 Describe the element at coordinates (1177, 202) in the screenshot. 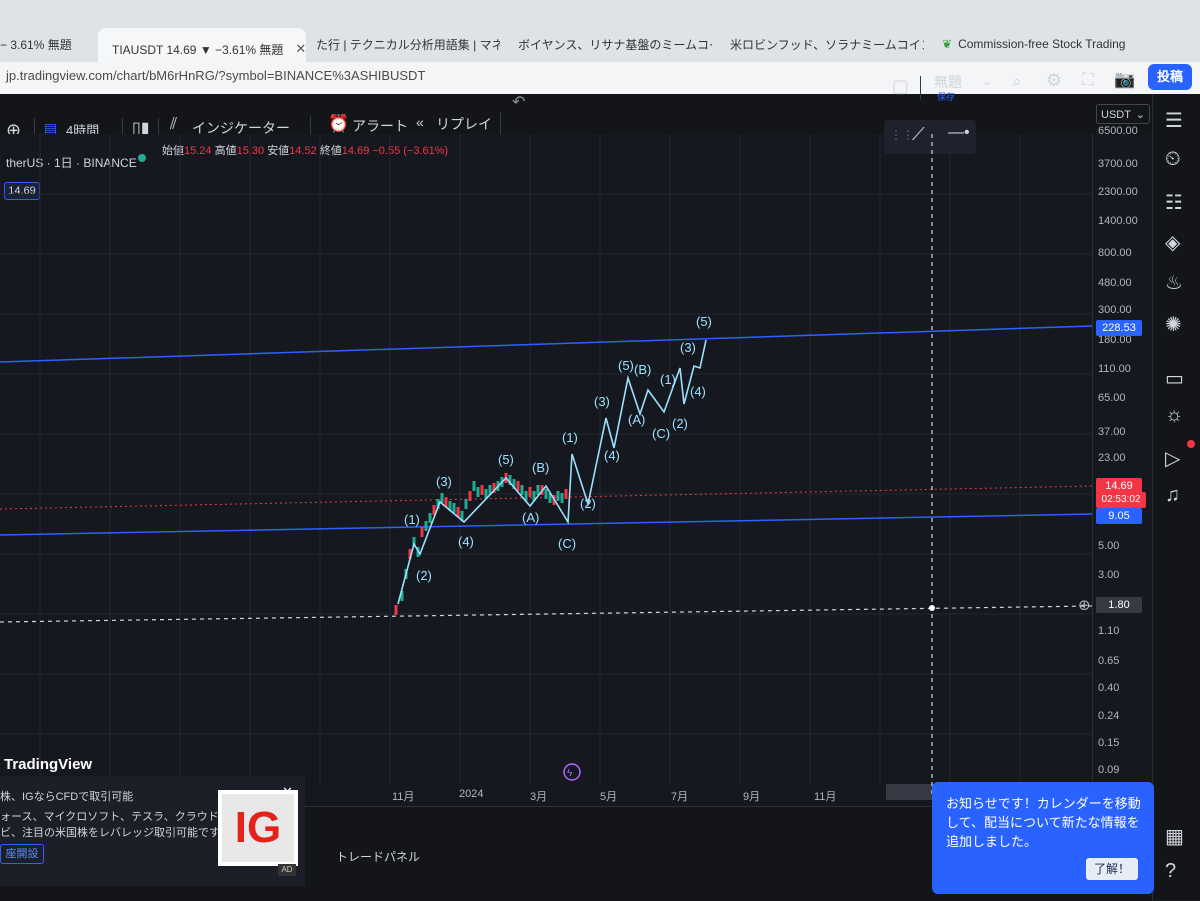

I see `object-tree-icon: ☷` at that location.